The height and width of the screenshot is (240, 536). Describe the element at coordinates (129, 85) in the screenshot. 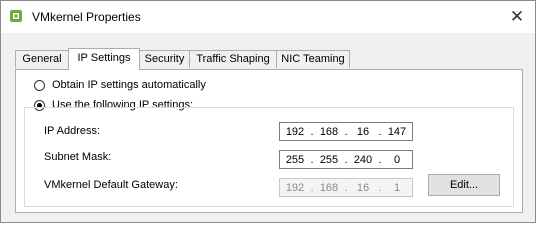

I see `obtain-automatically-label: Obtain IP settings automatically` at that location.